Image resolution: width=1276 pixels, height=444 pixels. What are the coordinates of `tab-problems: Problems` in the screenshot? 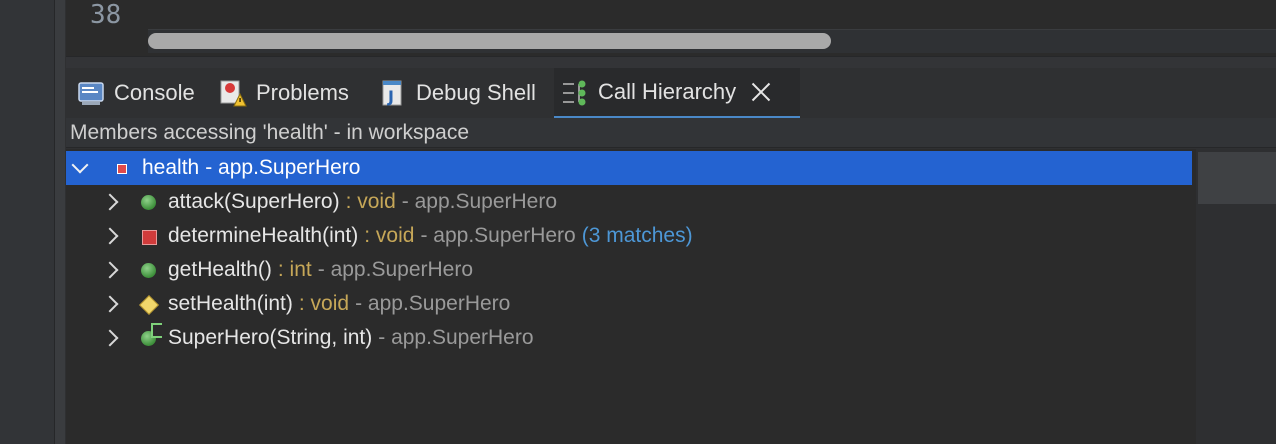 It's located at (295, 93).